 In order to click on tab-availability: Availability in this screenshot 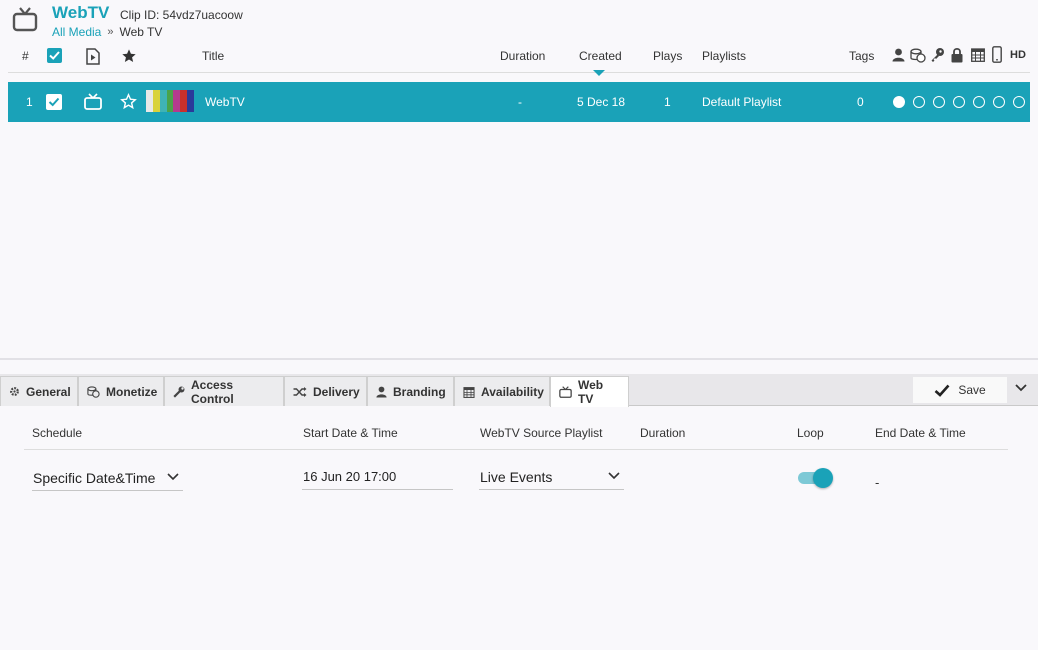, I will do `click(502, 391)`.